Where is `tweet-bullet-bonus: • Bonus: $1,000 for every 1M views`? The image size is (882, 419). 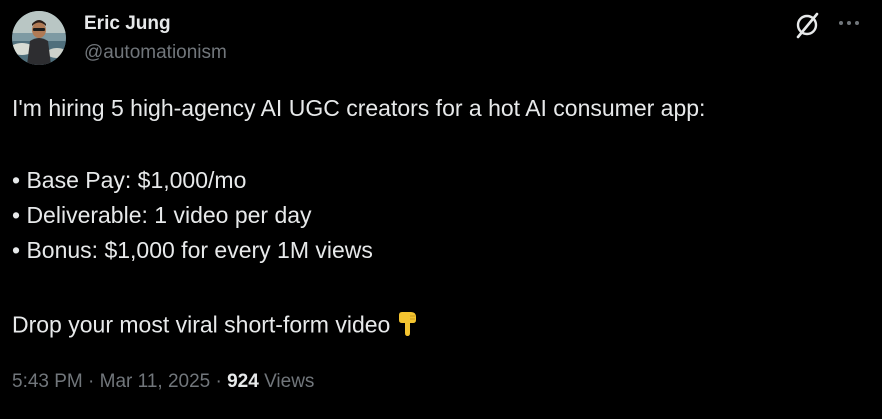
tweet-bullet-bonus: • Bonus: $1,000 for every 1M views is located at coordinates (192, 250).